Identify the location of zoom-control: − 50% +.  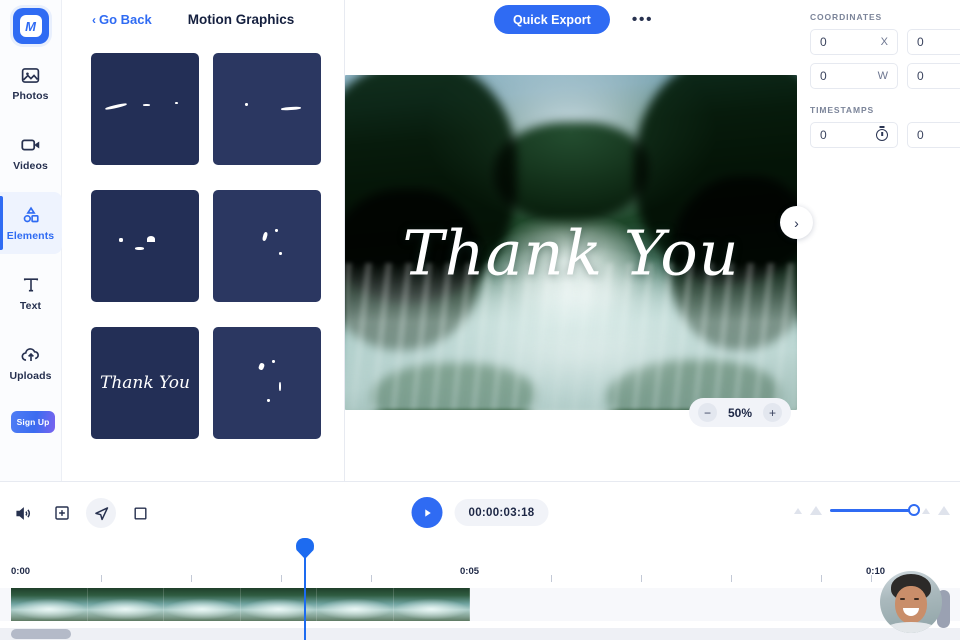
(740, 412).